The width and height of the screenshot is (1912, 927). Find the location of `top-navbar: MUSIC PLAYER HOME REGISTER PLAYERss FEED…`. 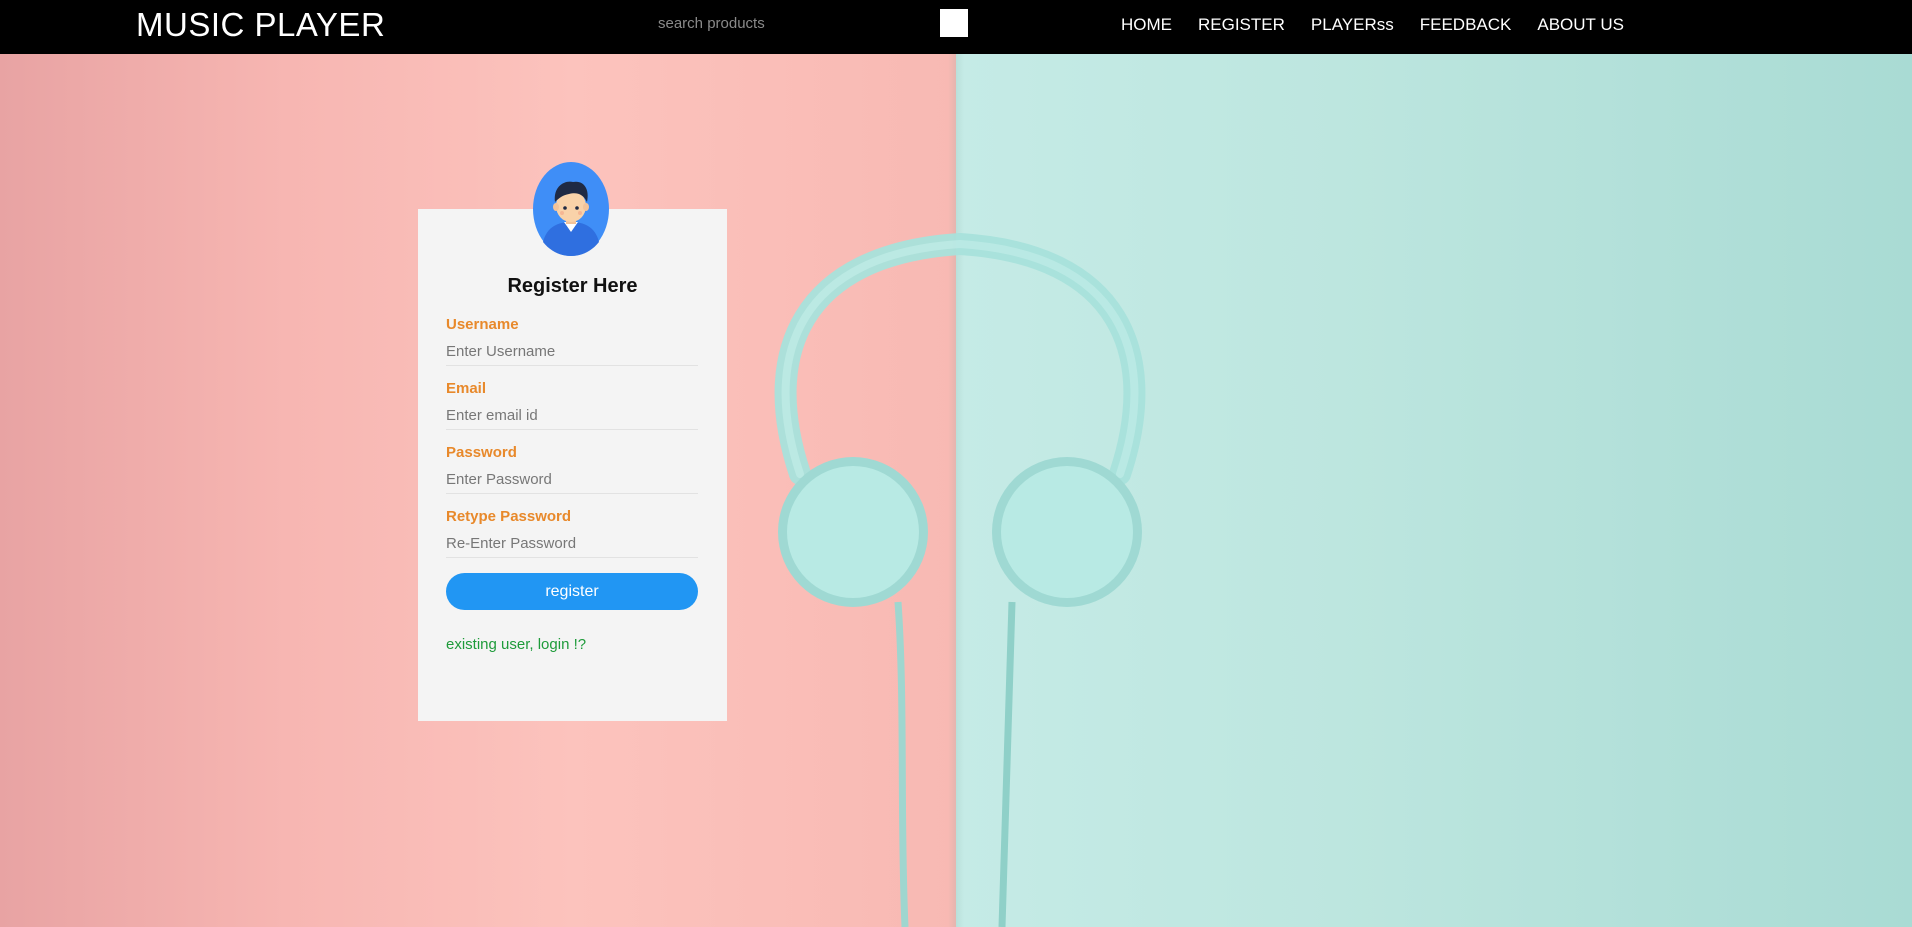

top-navbar: MUSIC PLAYER HOME REGISTER PLAYERss FEED… is located at coordinates (956, 27).